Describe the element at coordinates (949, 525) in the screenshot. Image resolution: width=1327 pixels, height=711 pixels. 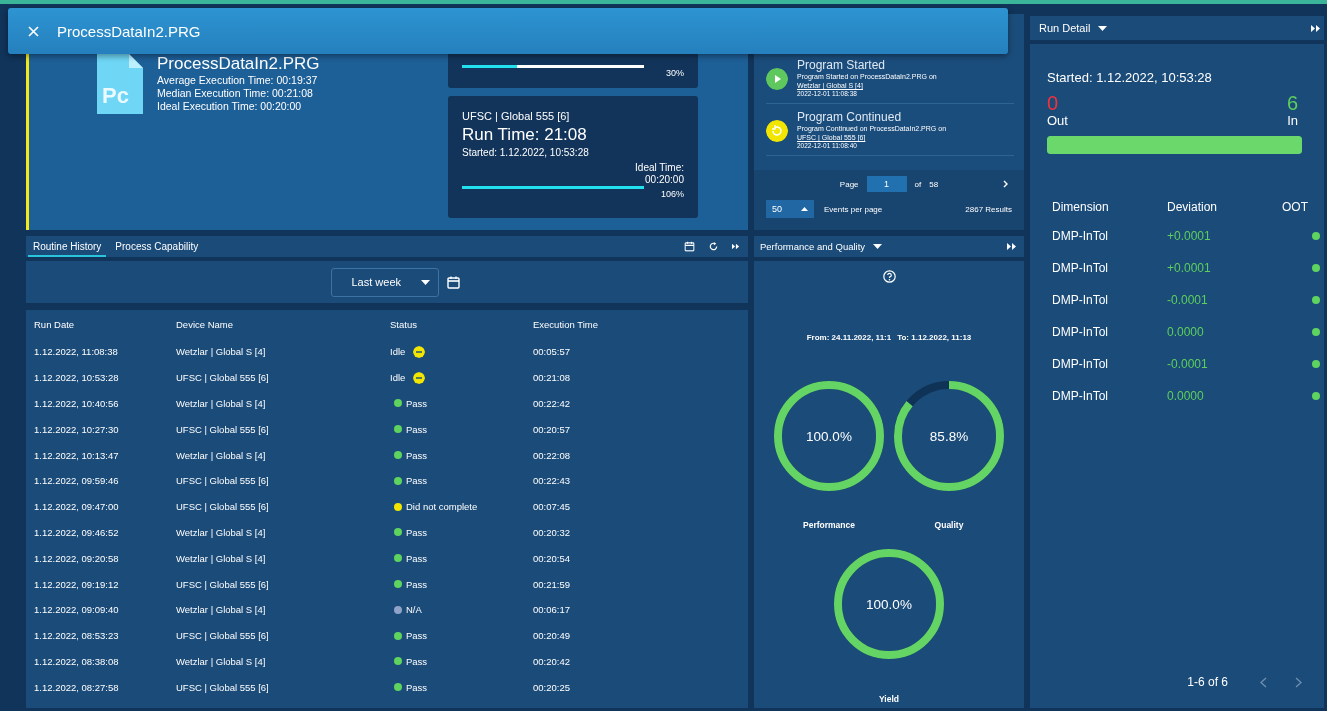
I see `gauge-label: Quality` at that location.